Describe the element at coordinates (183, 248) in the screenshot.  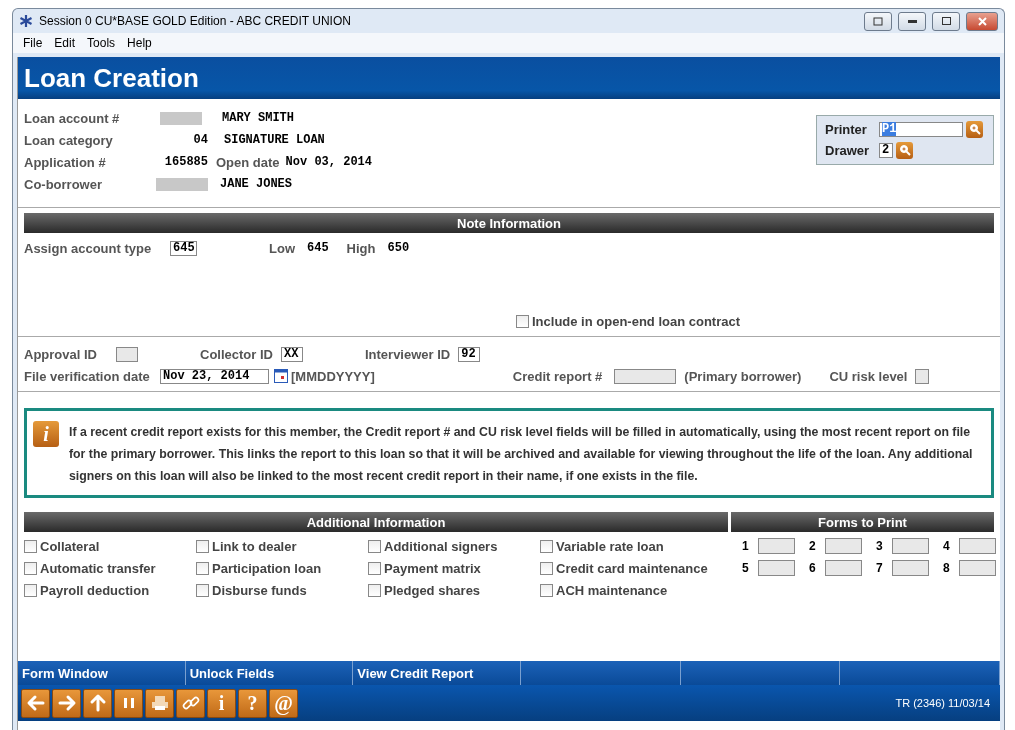
I see `account-type-field: 645` at that location.